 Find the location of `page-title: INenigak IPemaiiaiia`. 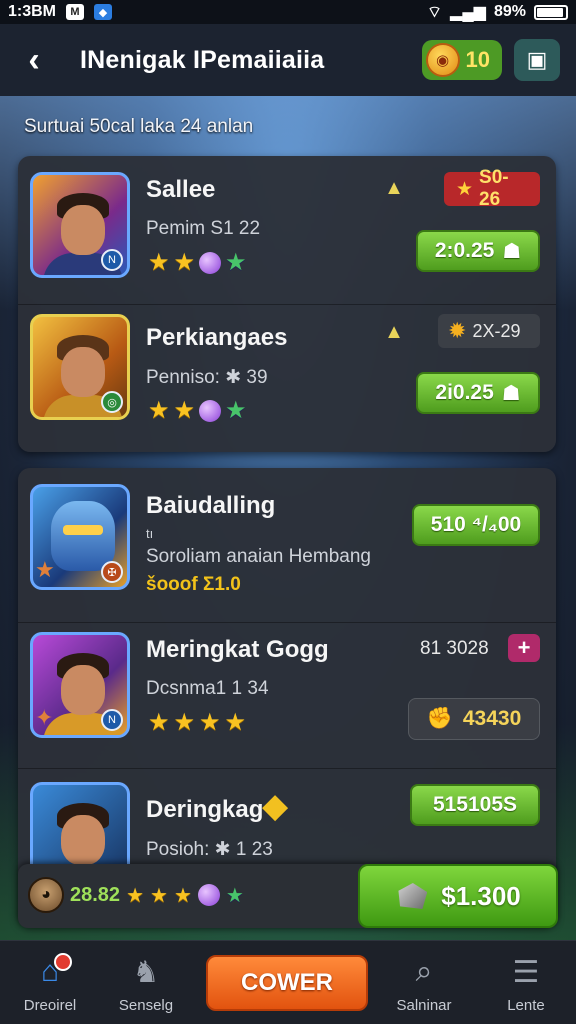

page-title: INenigak IPemaiiaiia is located at coordinates (202, 59).